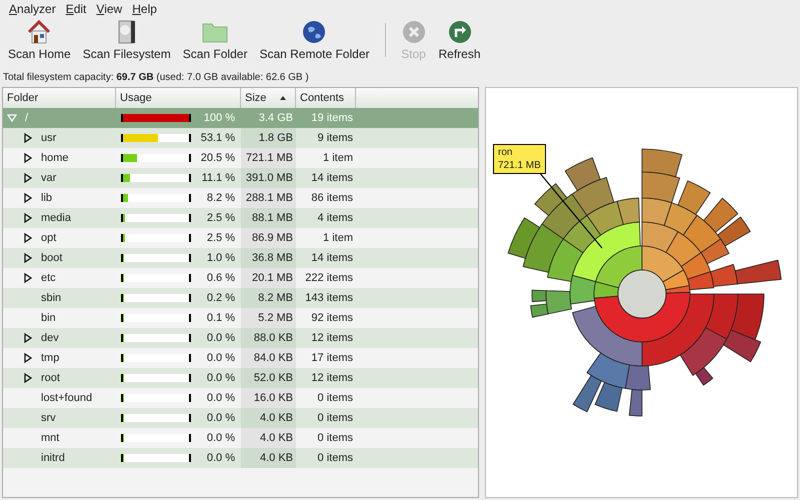 This screenshot has height=500, width=800. What do you see at coordinates (50, 438) in the screenshot?
I see `folder-name: mnt` at bounding box center [50, 438].